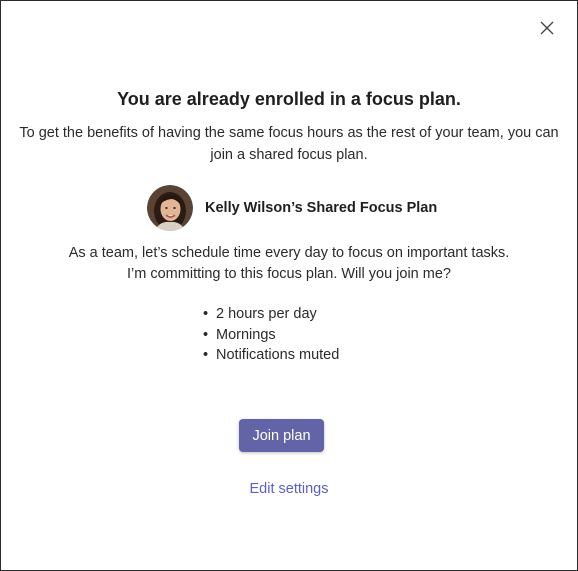 The image size is (578, 571). Describe the element at coordinates (321, 208) in the screenshot. I see `plan-name: Kelly Wilson’s Shared Focus Plan` at that location.